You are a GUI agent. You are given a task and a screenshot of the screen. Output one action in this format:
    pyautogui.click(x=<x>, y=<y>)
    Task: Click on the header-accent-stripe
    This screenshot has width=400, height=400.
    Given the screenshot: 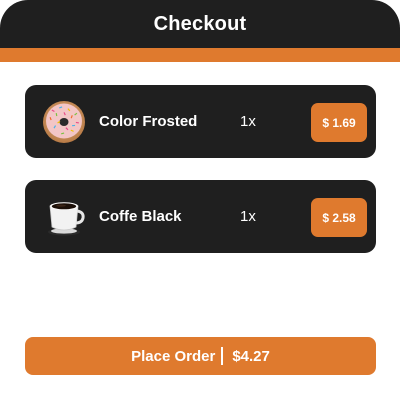 What is the action you would take?
    pyautogui.click(x=200, y=55)
    